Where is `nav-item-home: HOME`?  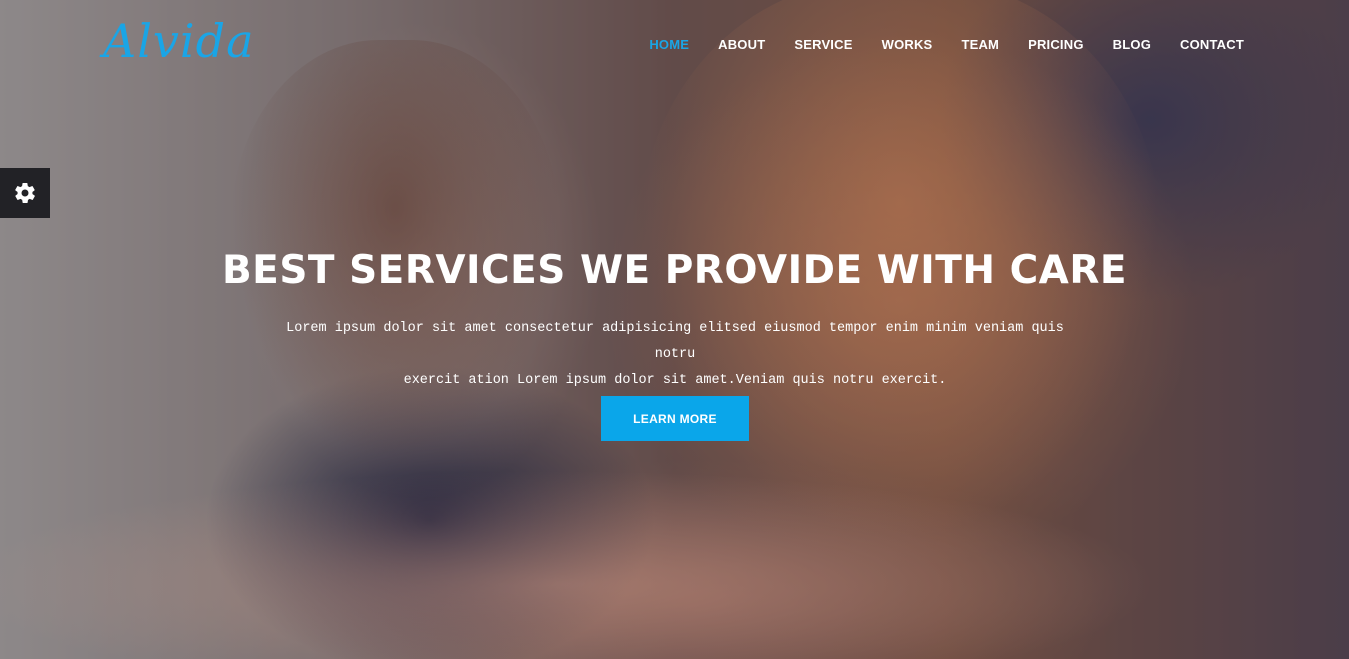 nav-item-home: HOME is located at coordinates (669, 44).